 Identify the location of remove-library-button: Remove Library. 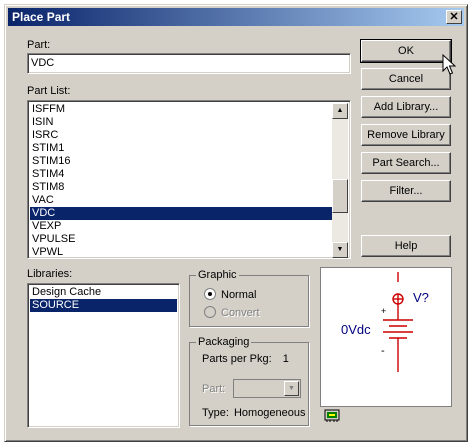
(406, 135).